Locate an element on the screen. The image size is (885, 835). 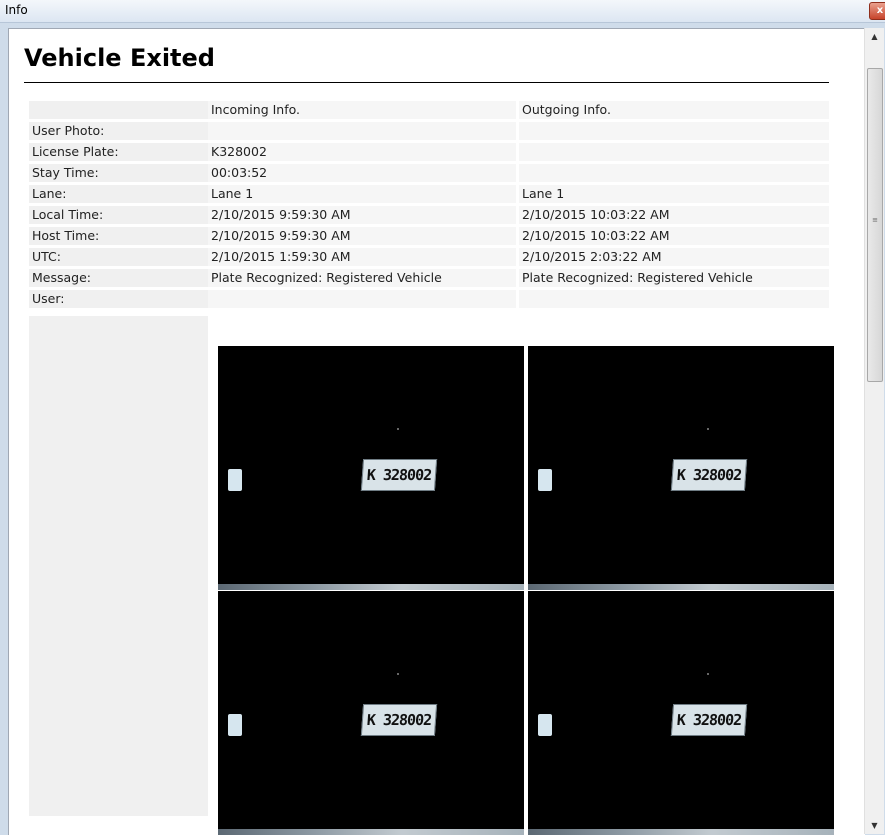
row-outgoing: 2/10/2015 2:03:22 AM is located at coordinates (674, 257).